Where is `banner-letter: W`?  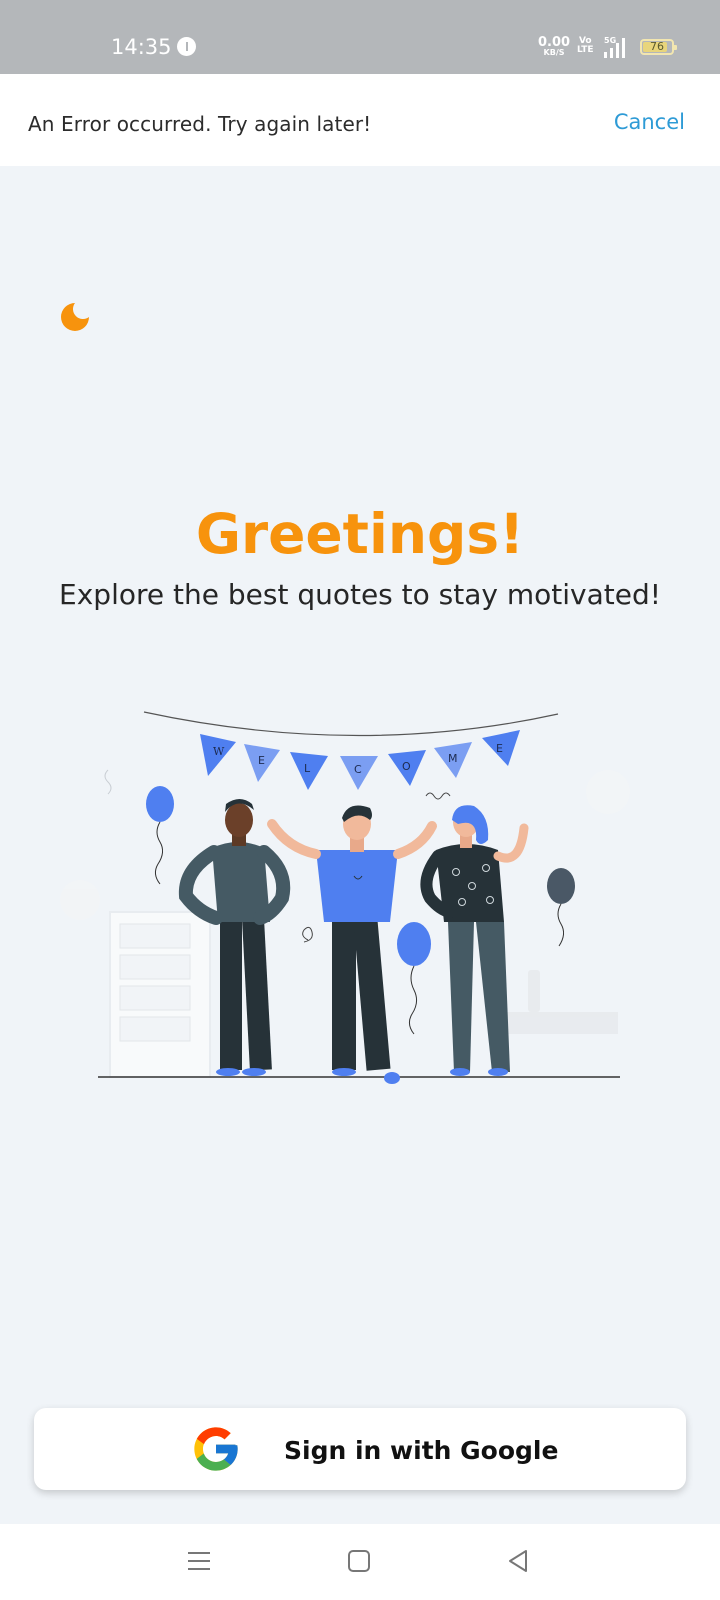
banner-letter: W is located at coordinates (219, 751).